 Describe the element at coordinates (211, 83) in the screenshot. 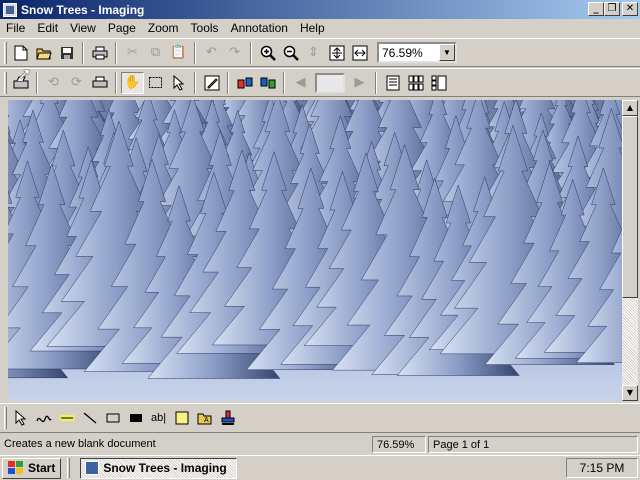

I see `annotation-toolbar-icon` at that location.